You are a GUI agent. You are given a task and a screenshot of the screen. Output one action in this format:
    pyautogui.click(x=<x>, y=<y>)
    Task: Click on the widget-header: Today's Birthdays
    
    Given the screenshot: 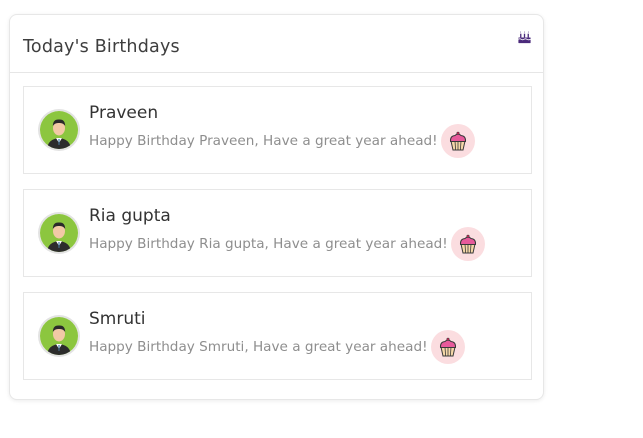 What is the action you would take?
    pyautogui.click(x=276, y=44)
    